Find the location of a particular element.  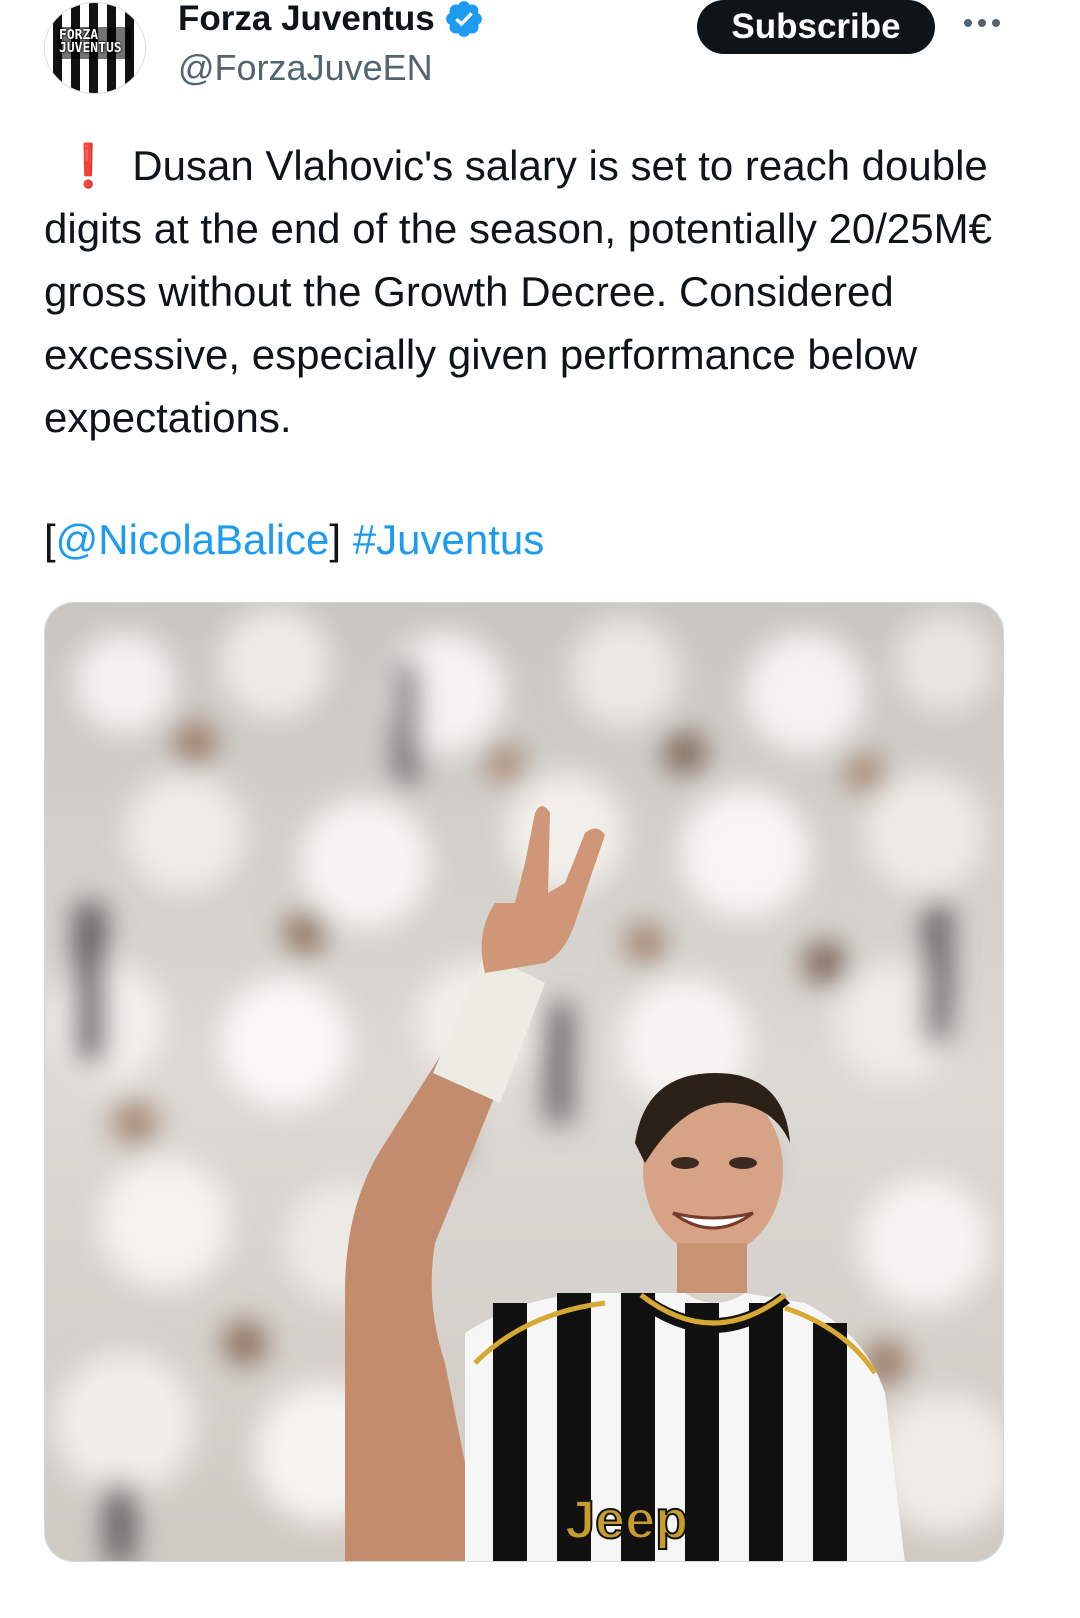

close-bracket: ] is located at coordinates (335, 539).